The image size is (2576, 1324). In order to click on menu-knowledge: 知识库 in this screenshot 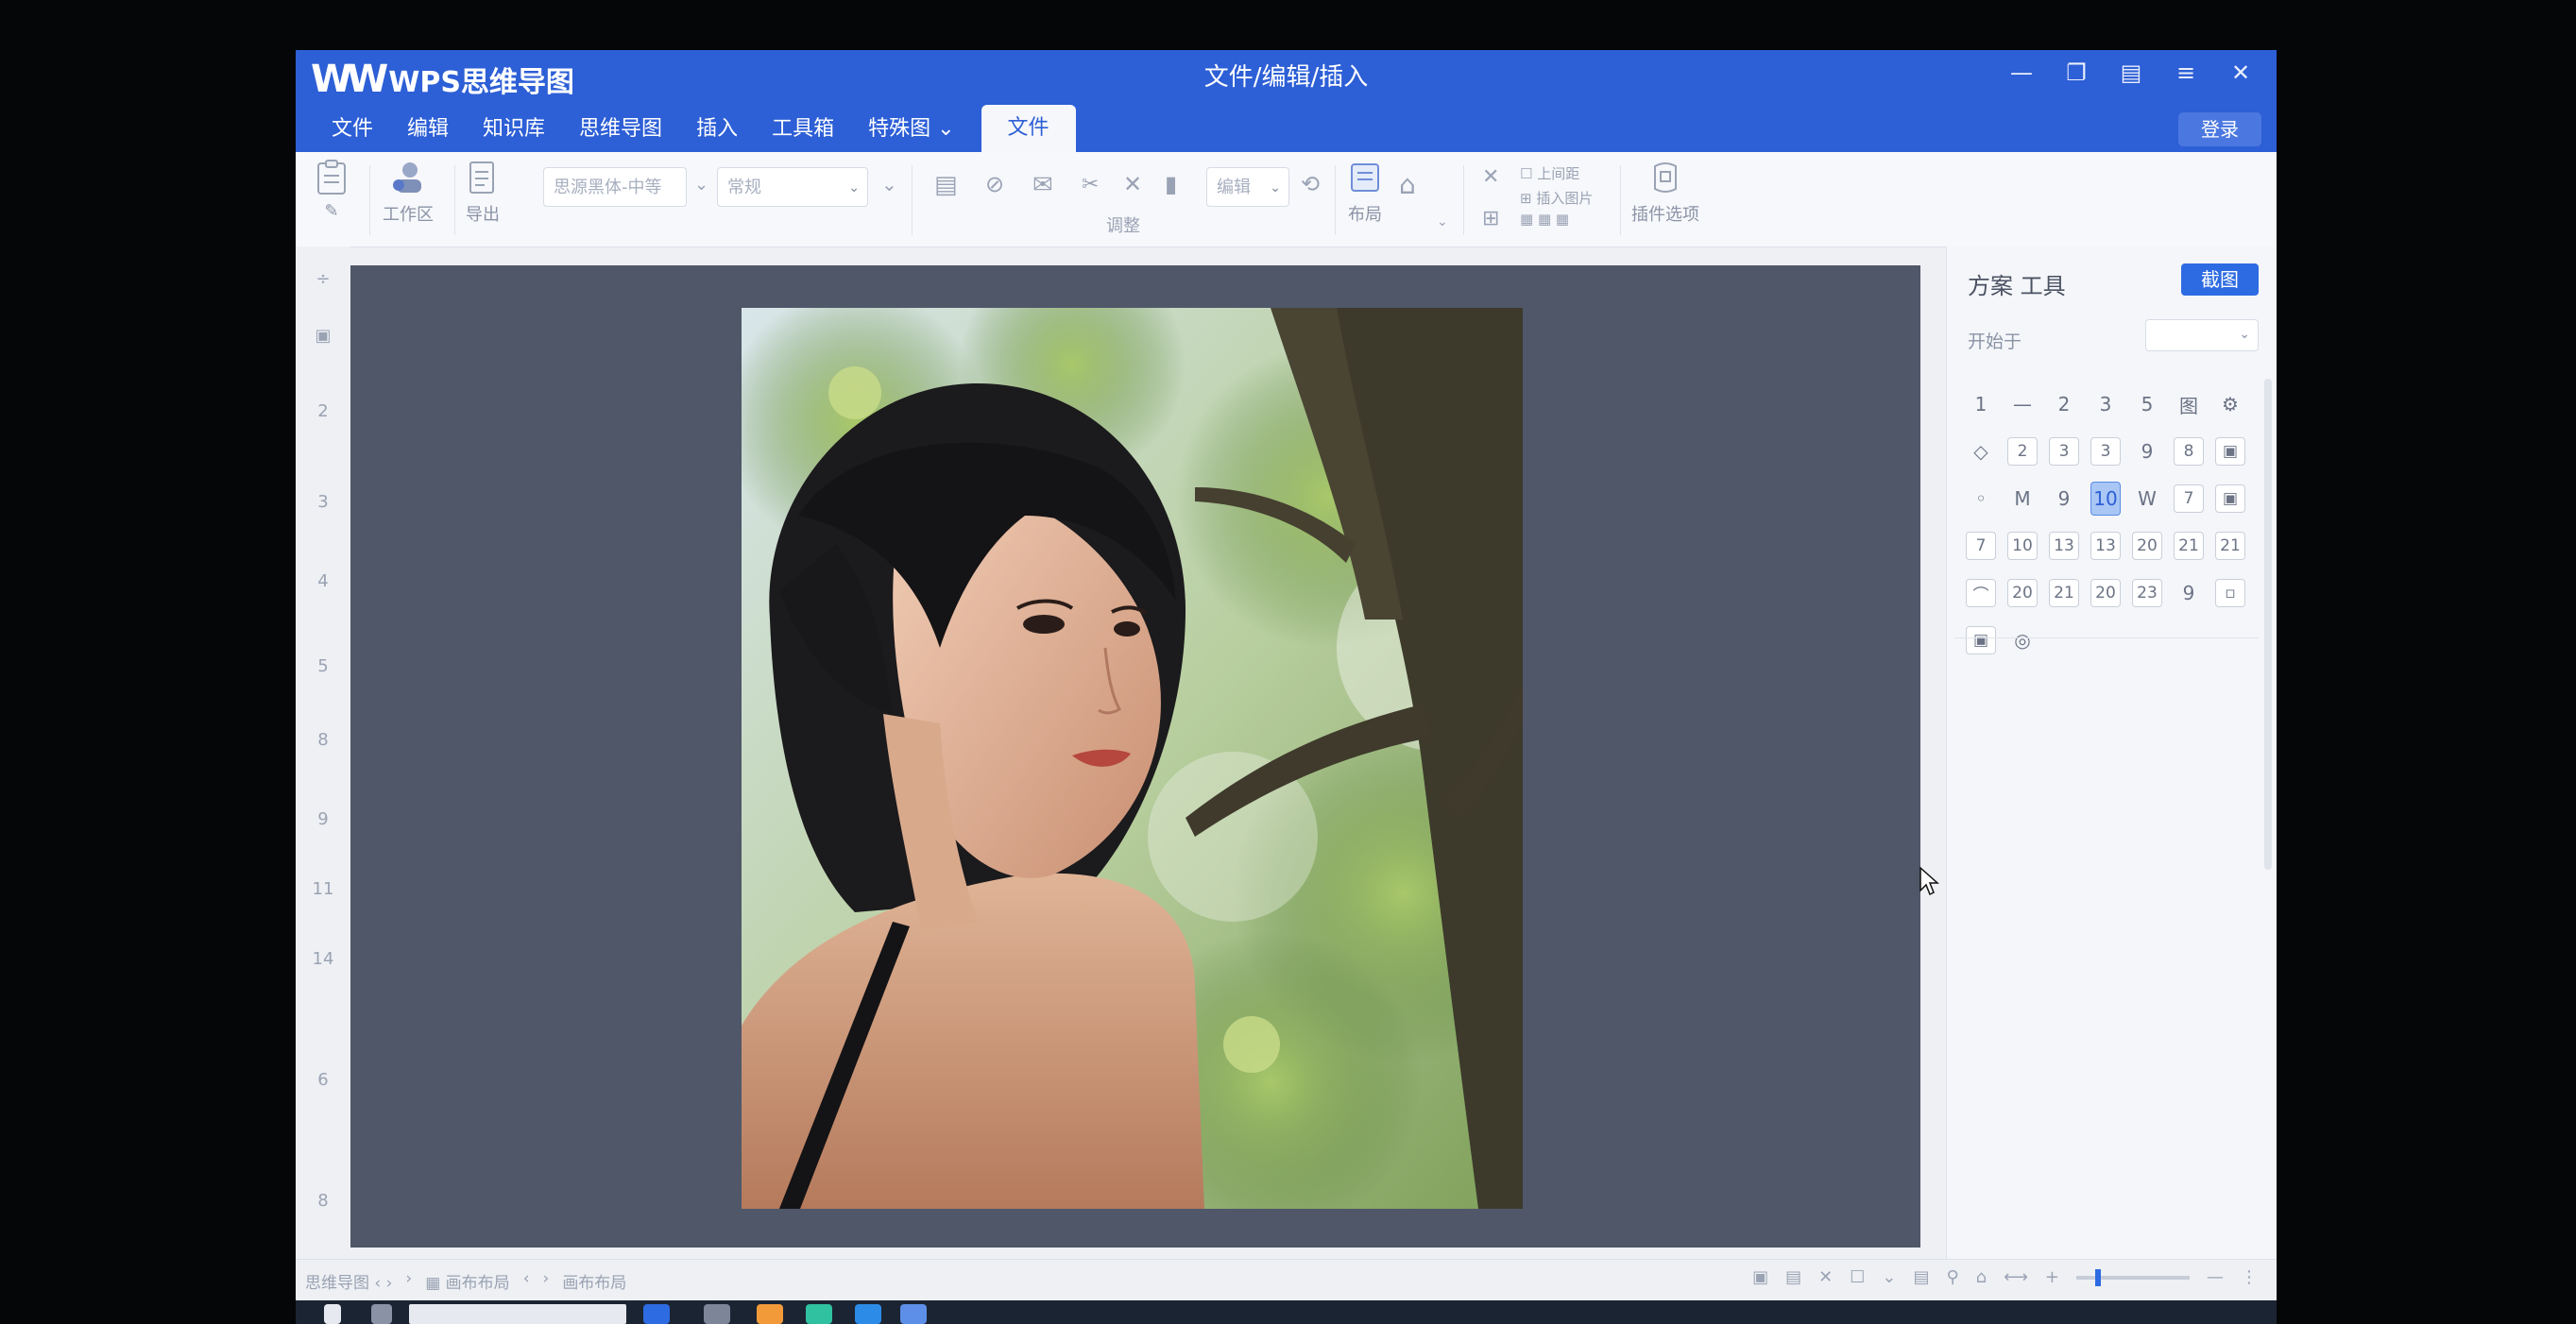, I will do `click(514, 131)`.